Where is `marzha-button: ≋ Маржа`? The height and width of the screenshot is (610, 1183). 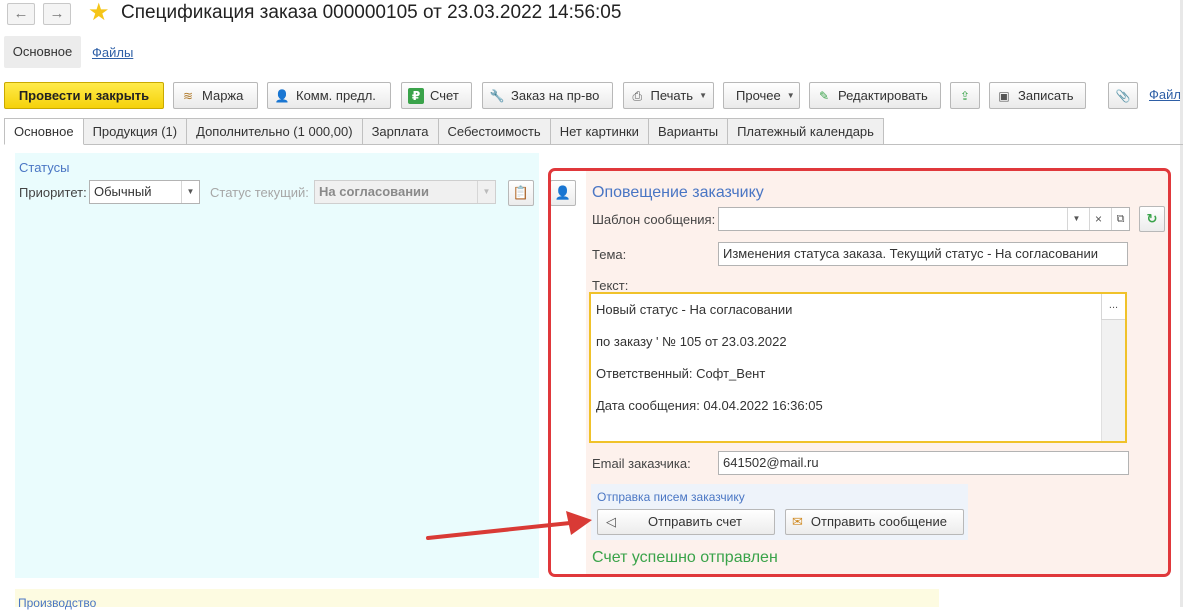 marzha-button: ≋ Маржа is located at coordinates (215, 95).